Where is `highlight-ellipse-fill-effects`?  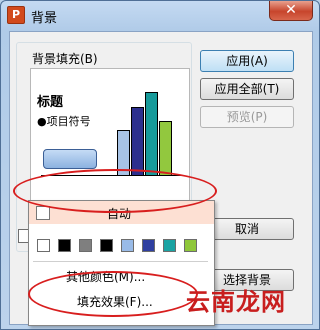
highlight-ellipse-fill-effects is located at coordinates (113, 294).